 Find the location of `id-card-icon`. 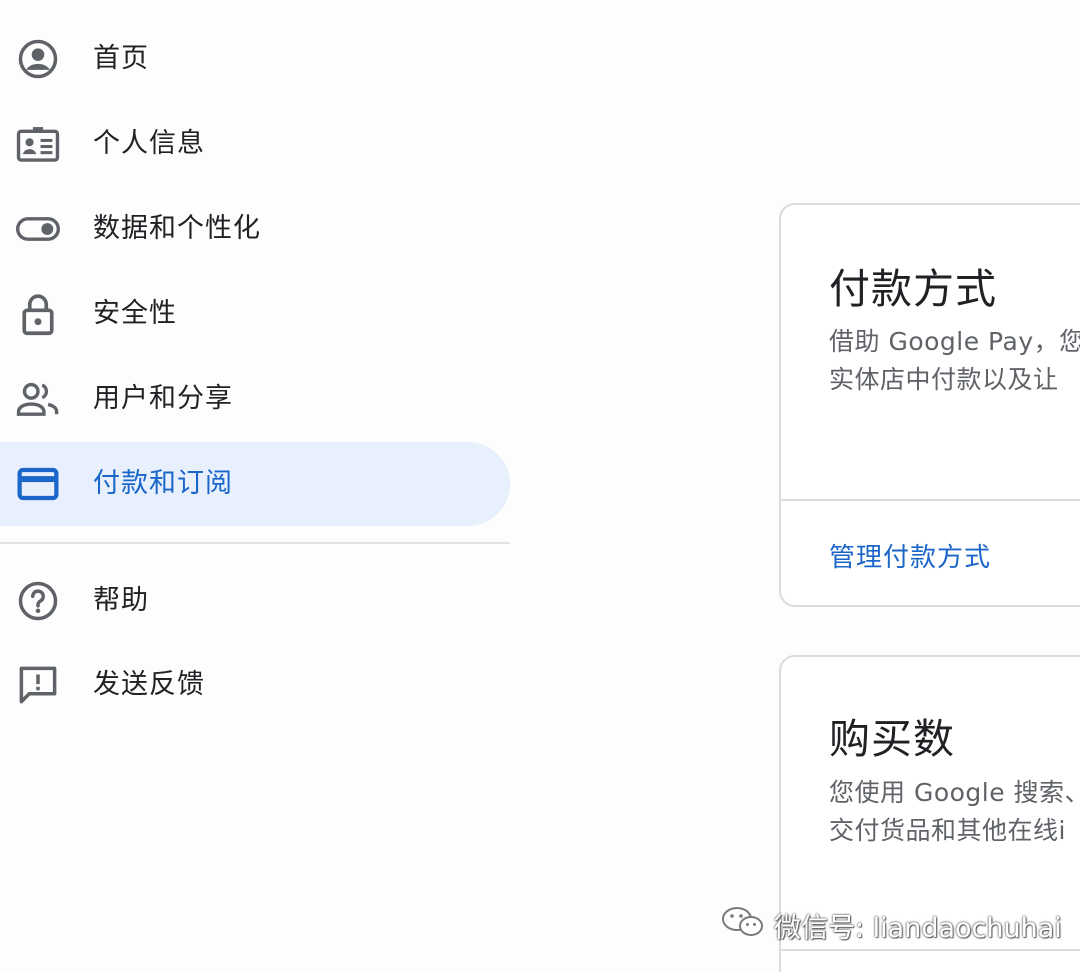

id-card-icon is located at coordinates (38, 144).